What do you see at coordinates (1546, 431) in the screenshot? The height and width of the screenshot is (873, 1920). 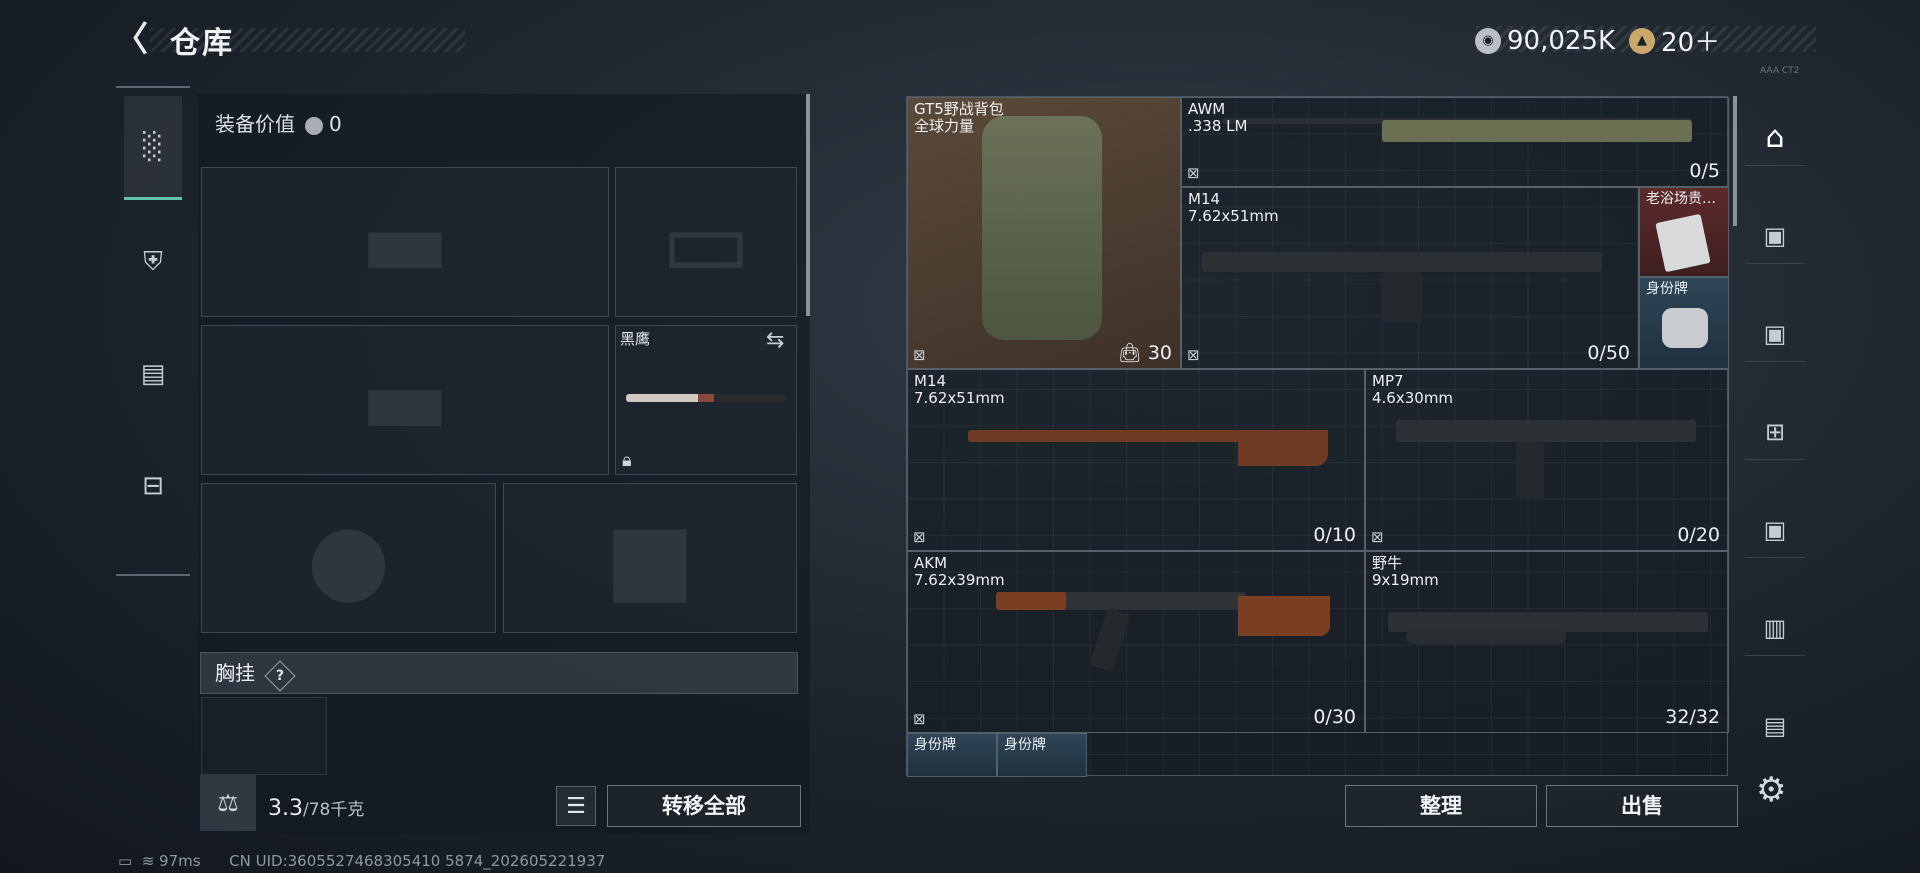 I see `mp7-image` at bounding box center [1546, 431].